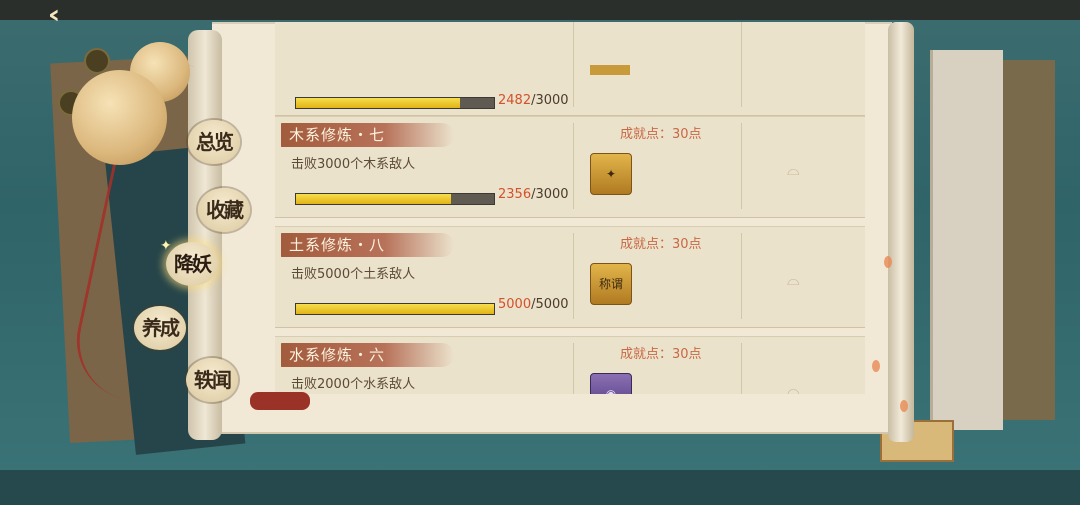  I want to click on achievement-name: 水系修炼・六, so click(367, 355).